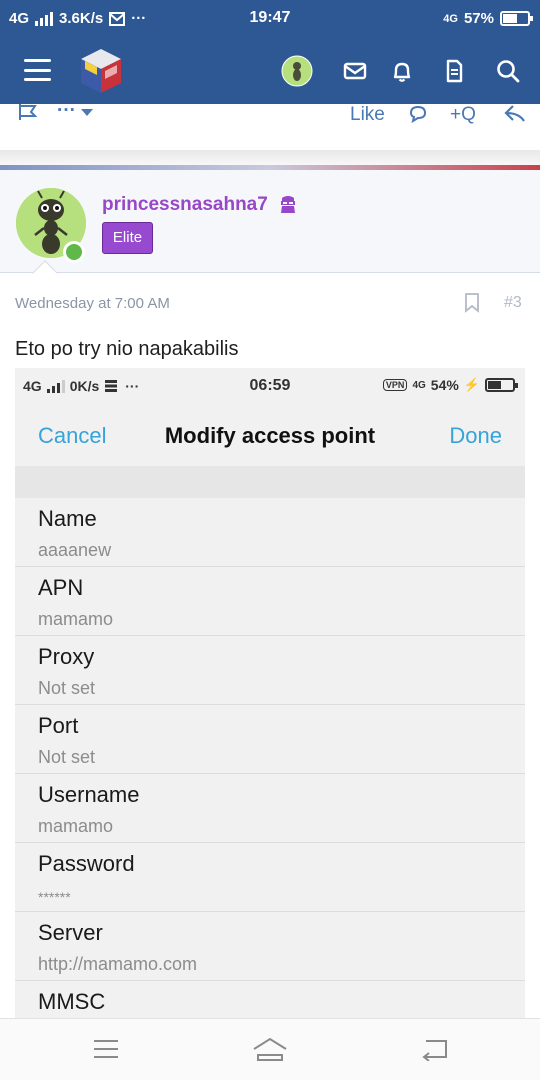 The height and width of the screenshot is (1080, 540). Describe the element at coordinates (270, 1000) in the screenshot. I see `field-mmsc: MMSC` at that location.